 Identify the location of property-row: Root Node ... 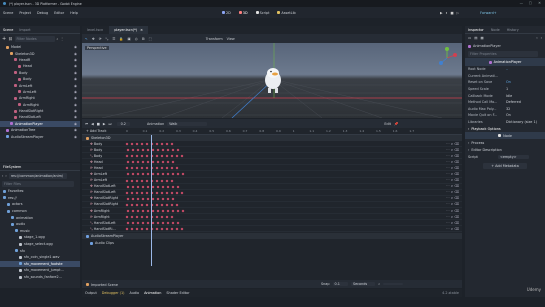
(505, 69).